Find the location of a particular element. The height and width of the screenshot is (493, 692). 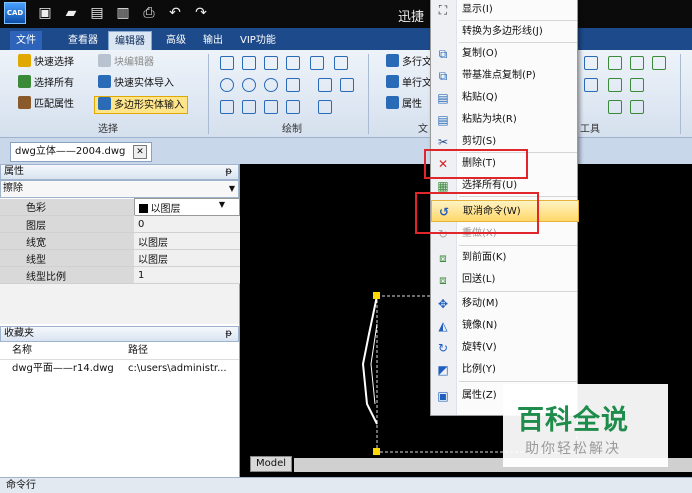

spline-icon is located at coordinates (293, 63).